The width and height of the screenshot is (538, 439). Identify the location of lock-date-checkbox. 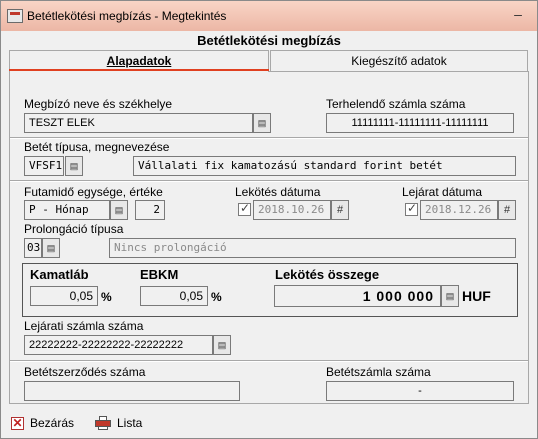
(244, 208).